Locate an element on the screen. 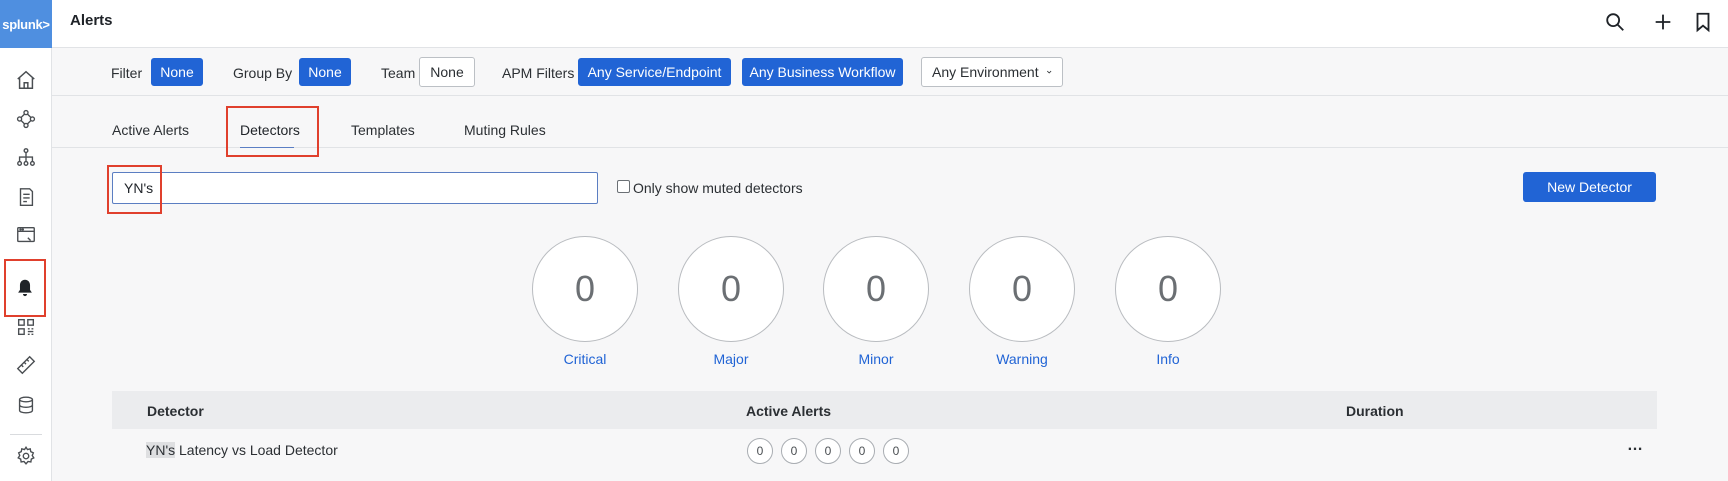  severity-label: Major is located at coordinates (731, 359).